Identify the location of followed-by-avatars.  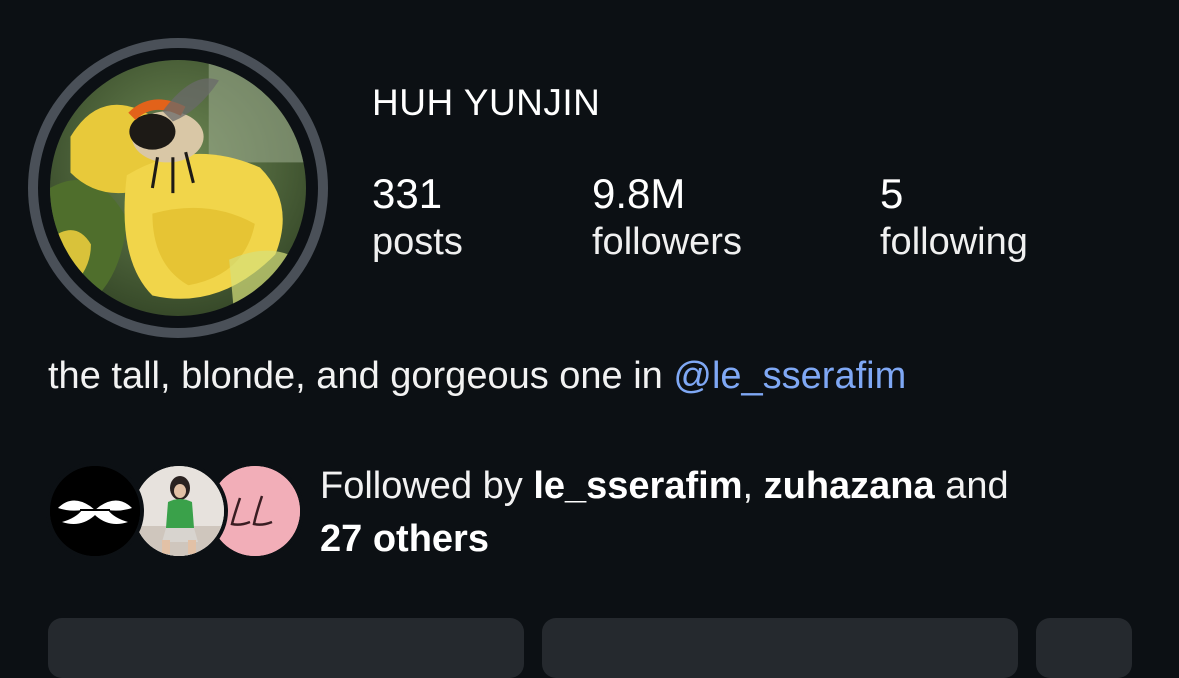
(176, 512).